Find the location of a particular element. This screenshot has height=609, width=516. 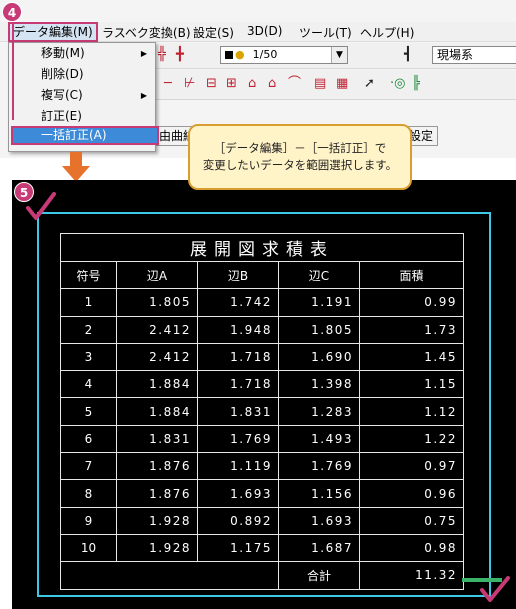

menu-item-delete: 削除(D) is located at coordinates (82, 74).